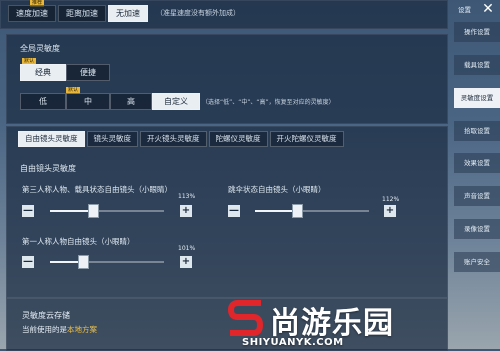 The height and width of the screenshot is (351, 500). Describe the element at coordinates (246, 318) in the screenshot. I see `watermark-logo-icon` at that location.